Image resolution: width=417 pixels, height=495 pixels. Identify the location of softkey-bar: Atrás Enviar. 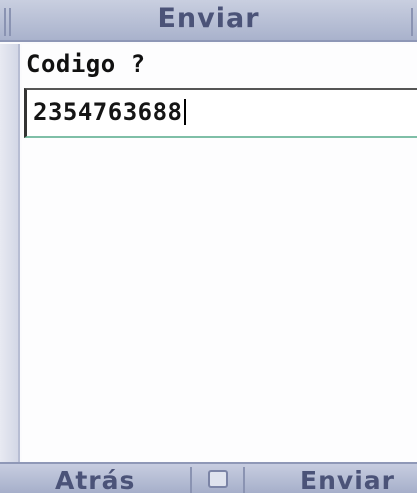
(208, 478).